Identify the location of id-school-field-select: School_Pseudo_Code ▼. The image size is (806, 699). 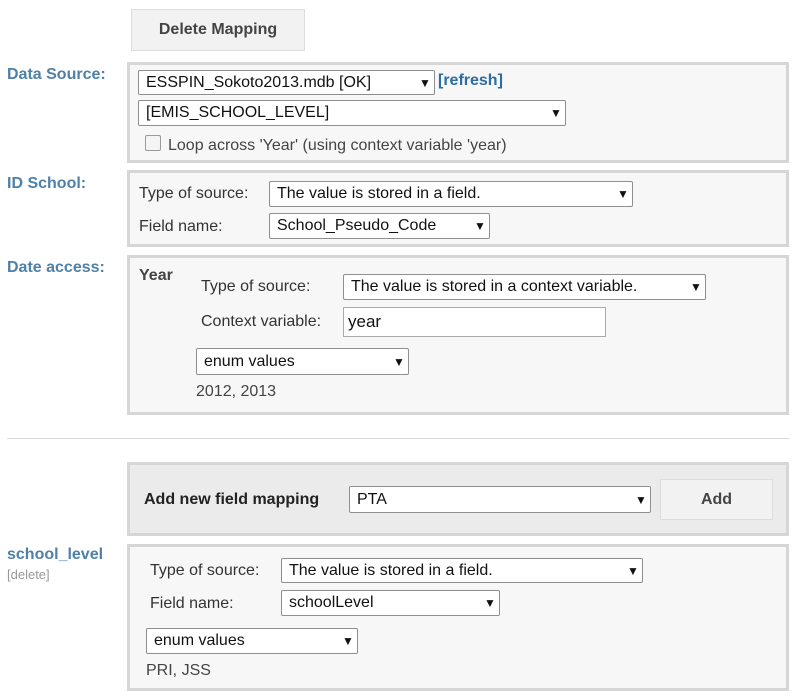
(379, 226).